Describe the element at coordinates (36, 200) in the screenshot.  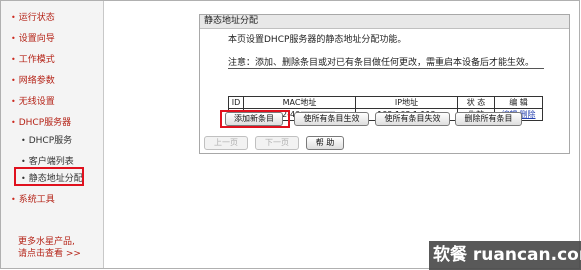
I see `sidebar-item-label: 系统工具` at that location.